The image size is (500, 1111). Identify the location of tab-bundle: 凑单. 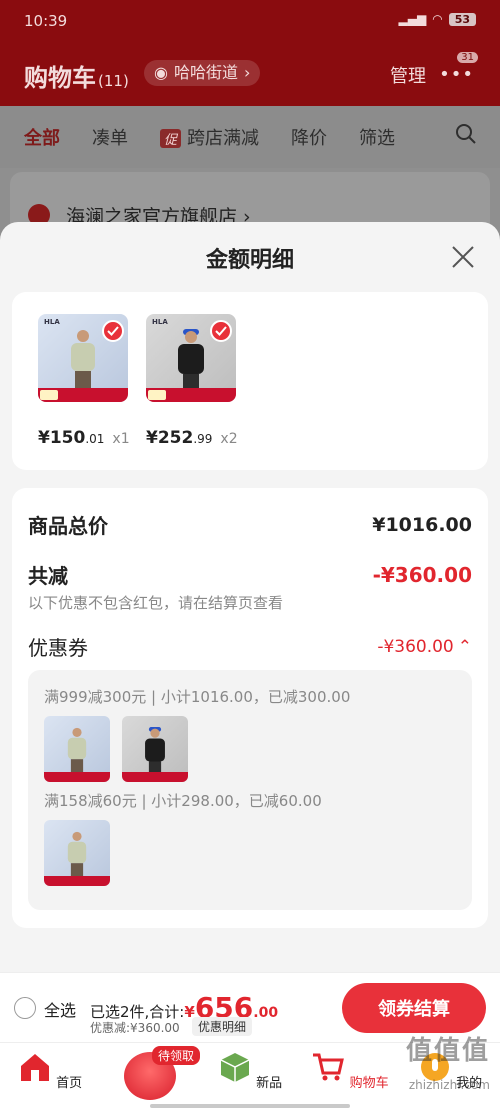
(110, 137).